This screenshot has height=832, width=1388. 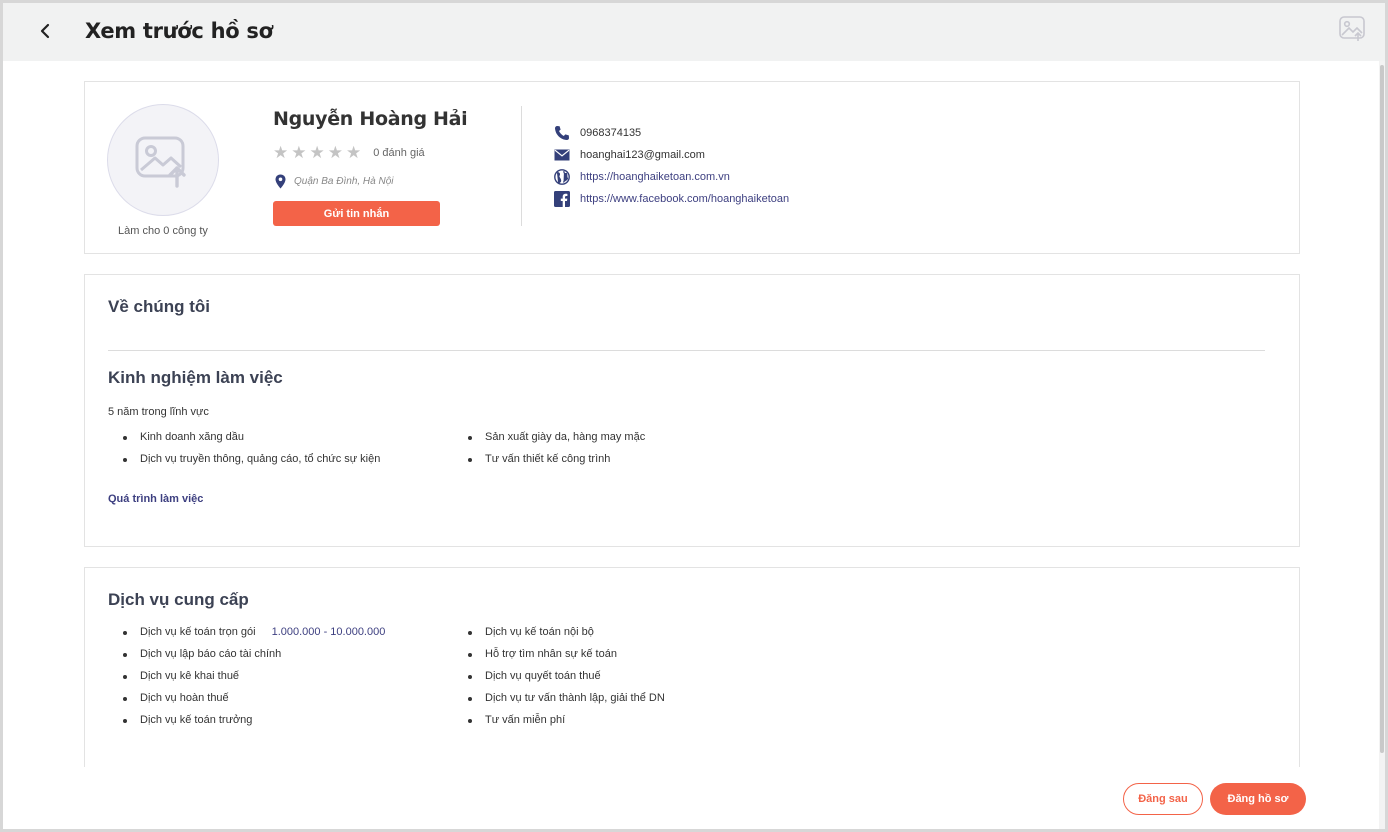 What do you see at coordinates (559, 720) in the screenshot?
I see `list-item: Tư vấn miễn phí` at bounding box center [559, 720].